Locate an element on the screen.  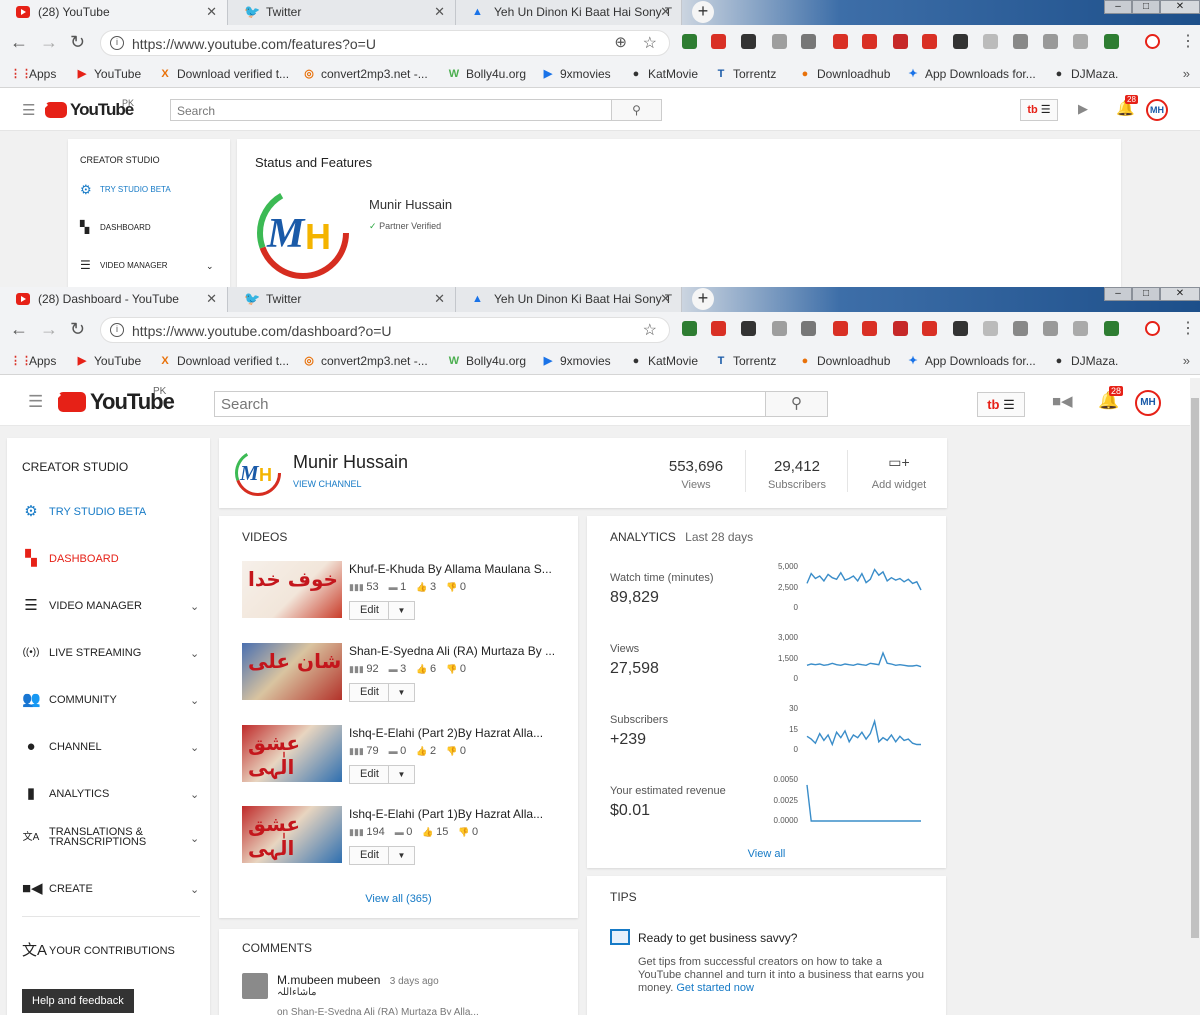
new-tab-button: + is located at coordinates (703, 12).